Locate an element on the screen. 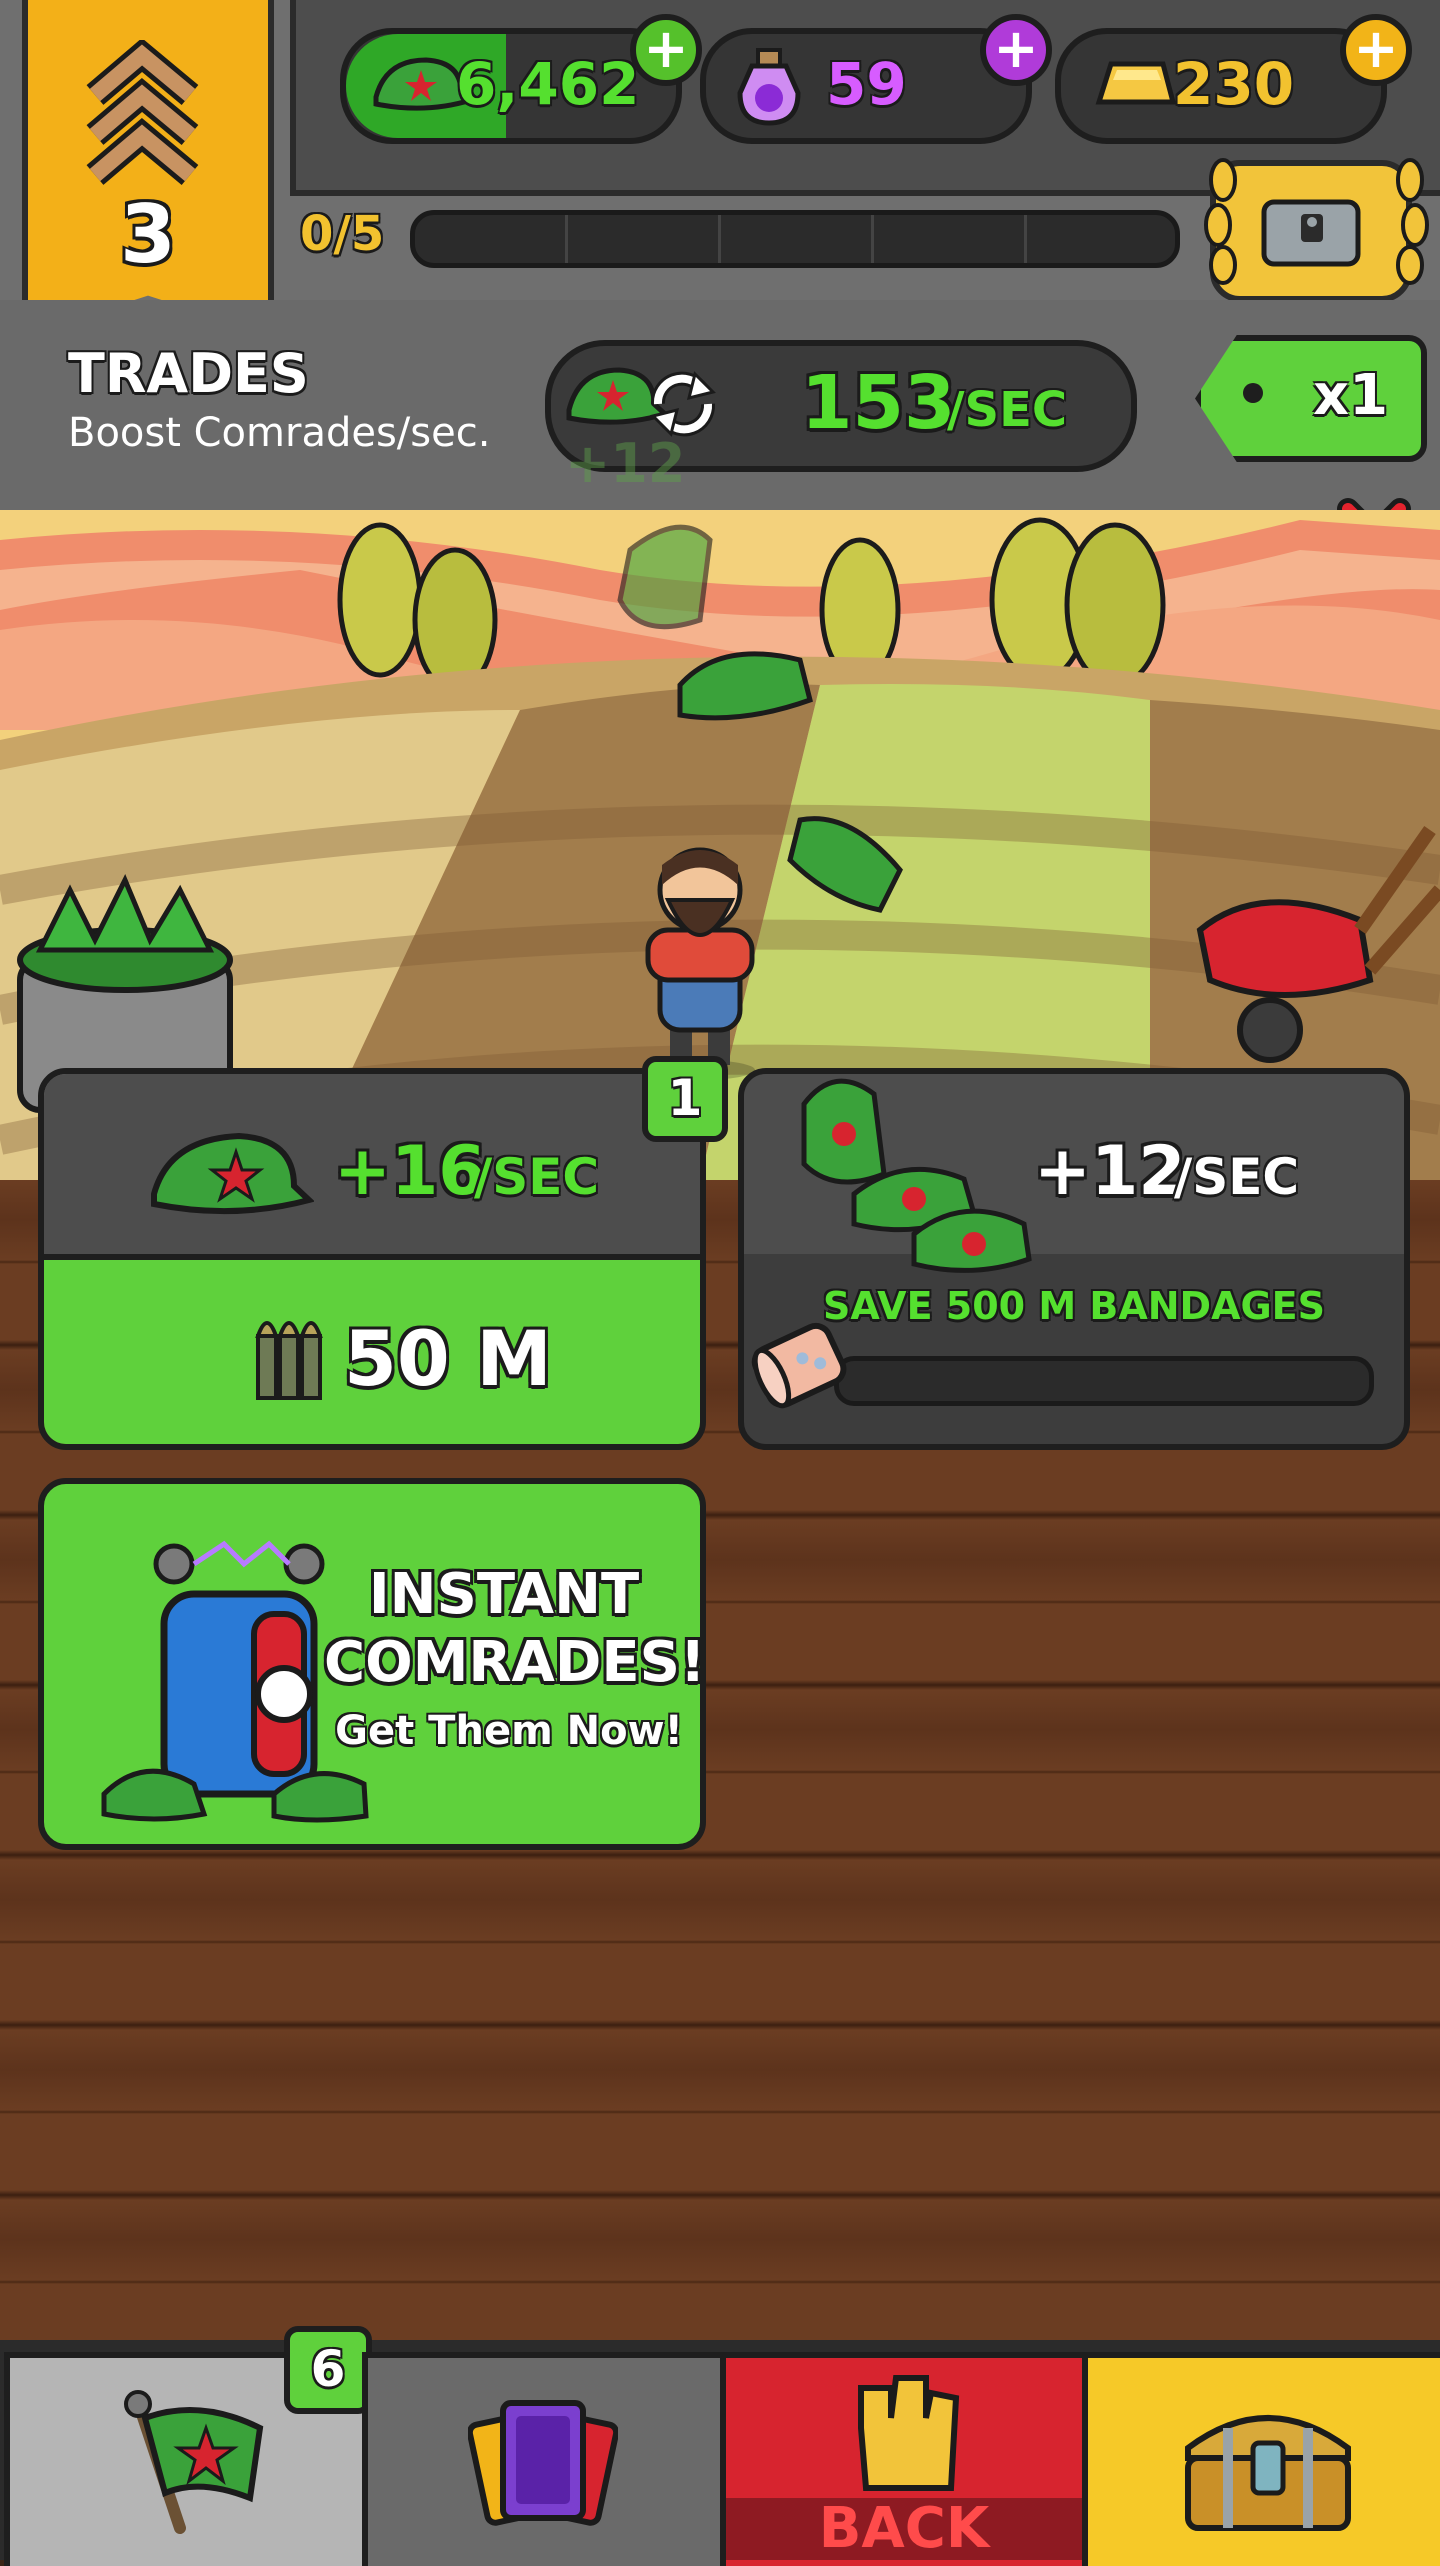  back-button: BACK is located at coordinates (904, 2459).